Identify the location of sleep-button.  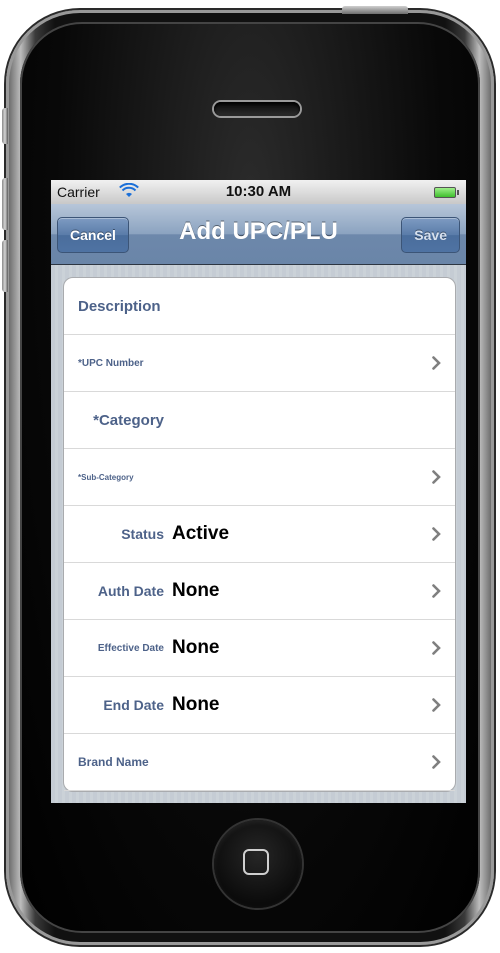
(375, 10).